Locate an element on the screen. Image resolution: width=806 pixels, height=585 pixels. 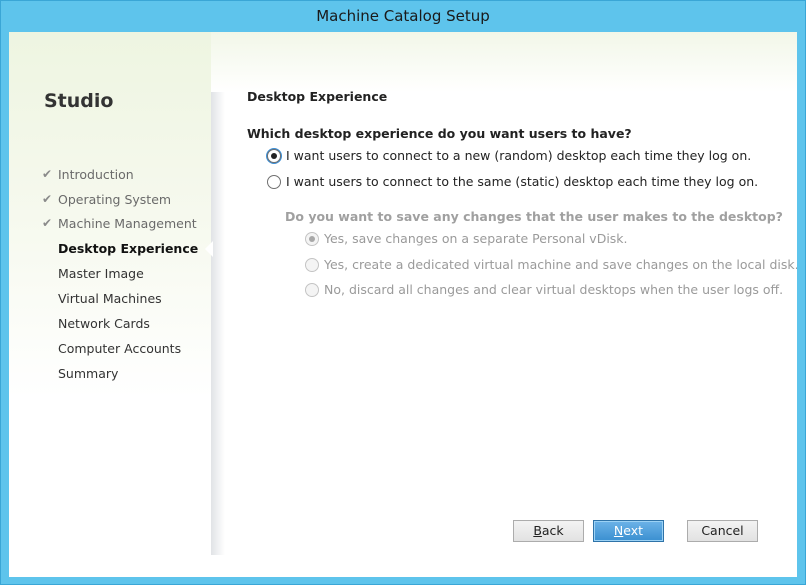
step-label: Network Cards is located at coordinates (104, 323).